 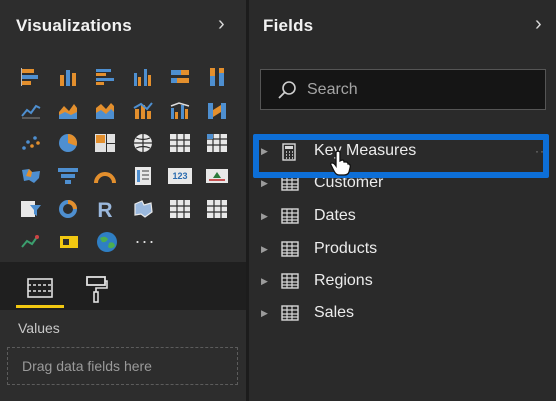 What do you see at coordinates (105, 142) in the screenshot?
I see `treemap-icon` at bounding box center [105, 142].